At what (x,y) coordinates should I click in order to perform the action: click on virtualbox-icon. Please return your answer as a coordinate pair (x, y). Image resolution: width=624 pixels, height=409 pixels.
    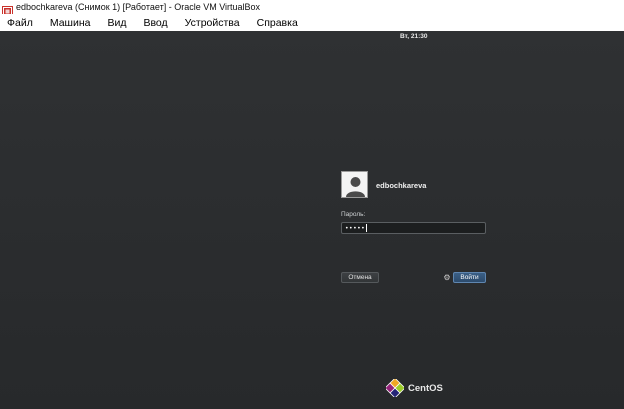
    Looking at the image, I should click on (7, 9).